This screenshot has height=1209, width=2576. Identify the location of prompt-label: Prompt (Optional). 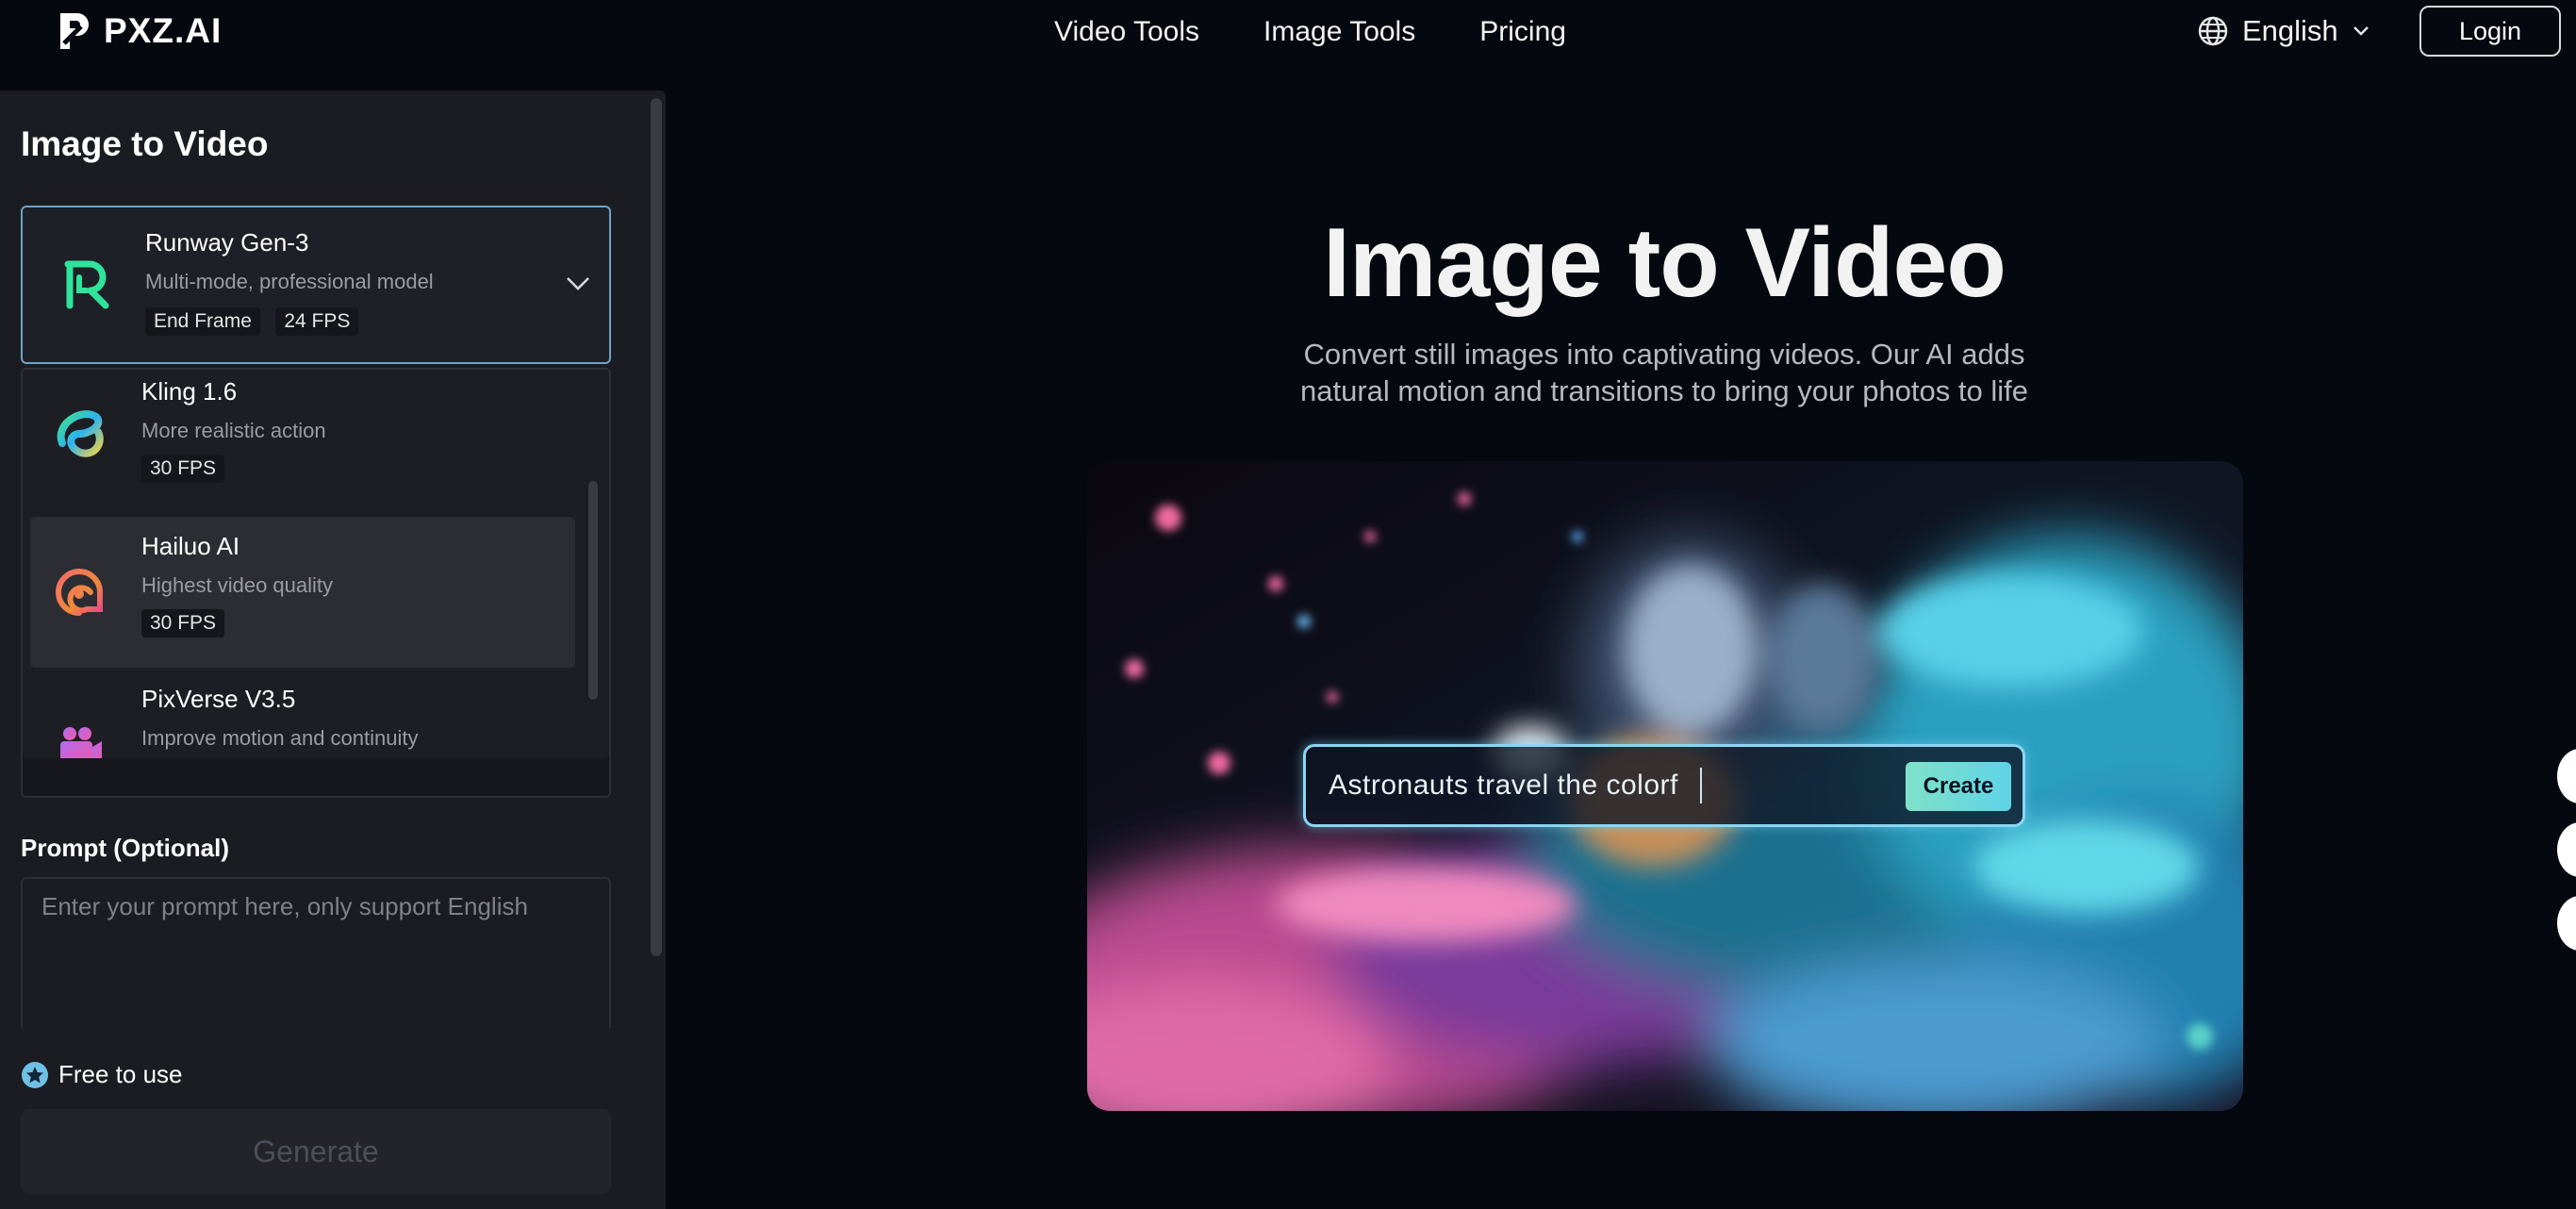
(125, 848).